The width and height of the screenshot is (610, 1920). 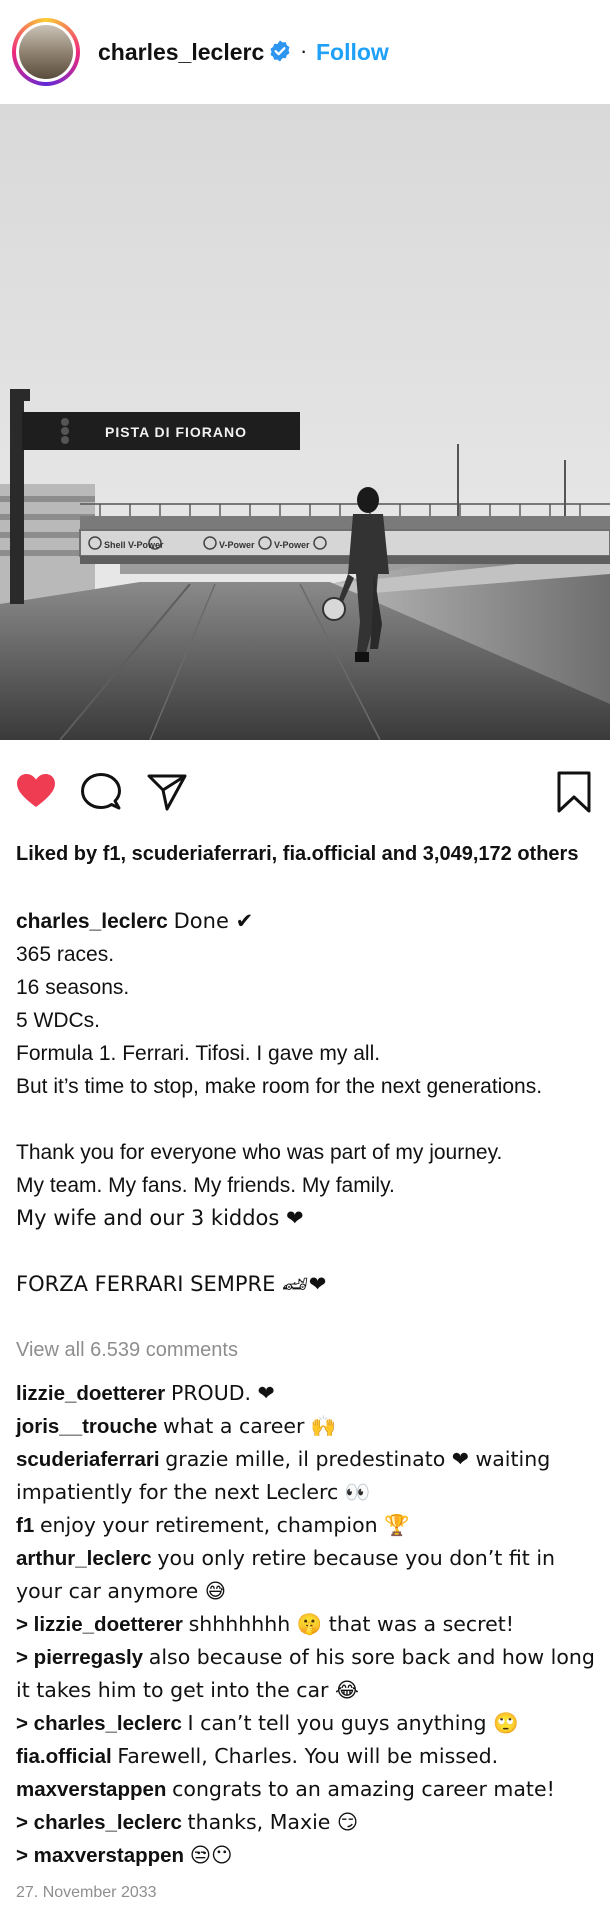 What do you see at coordinates (90, 1393) in the screenshot?
I see `comment-username: lizzie_doetterer` at bounding box center [90, 1393].